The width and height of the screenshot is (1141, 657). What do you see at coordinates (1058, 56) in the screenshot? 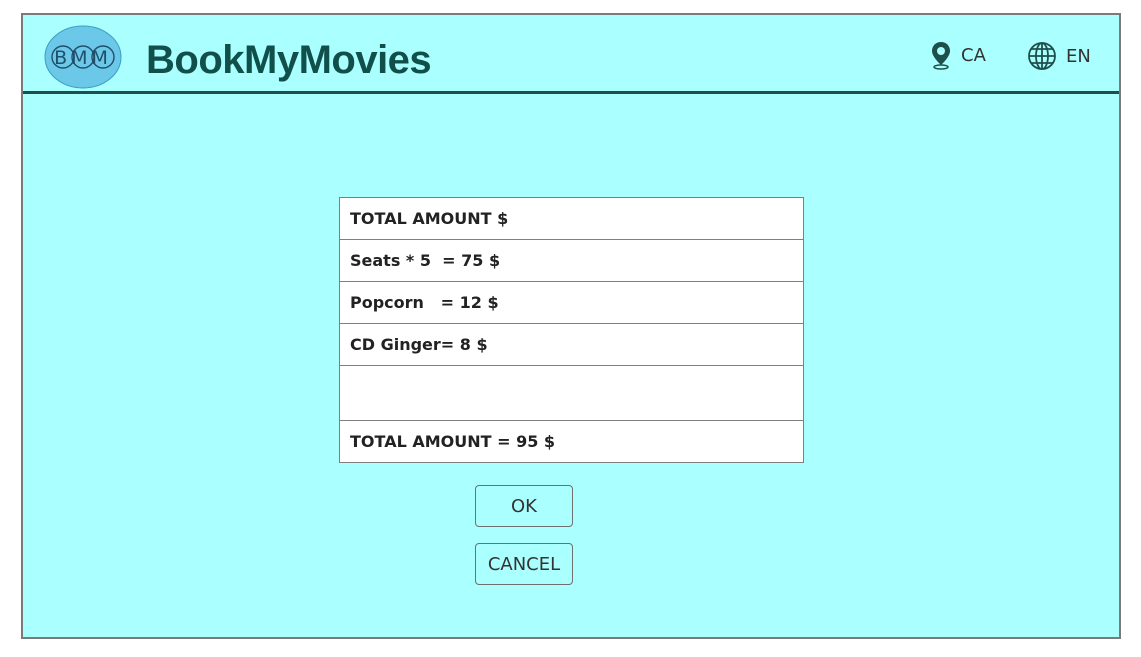
I see `language-selector: EN` at bounding box center [1058, 56].